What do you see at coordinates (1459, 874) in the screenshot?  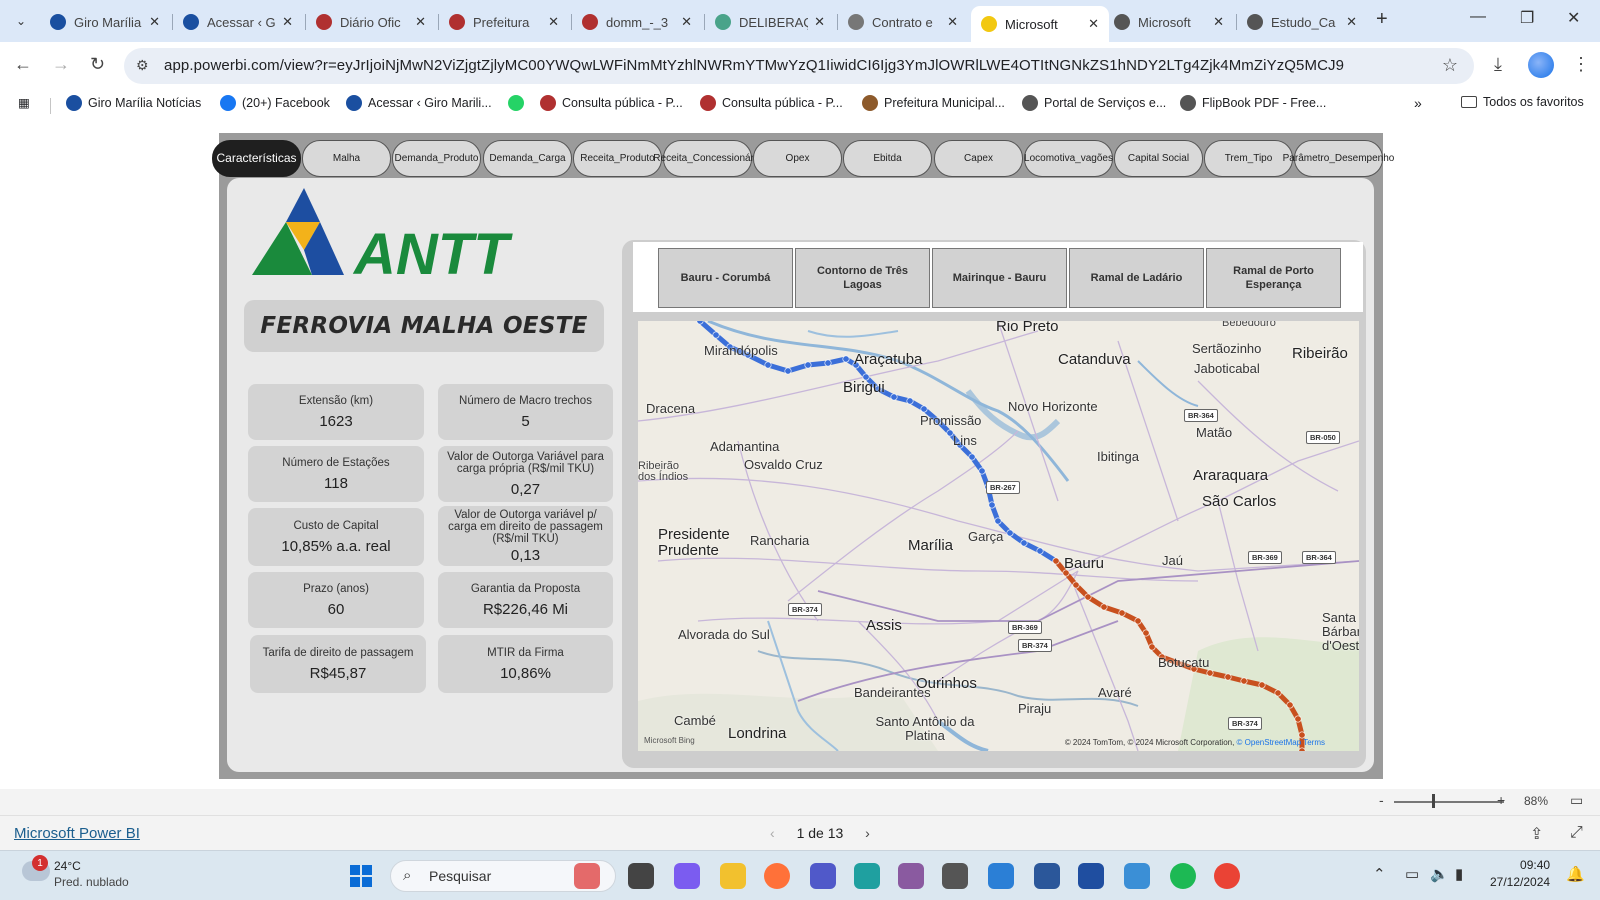 I see `battery-icon: ▮` at bounding box center [1459, 874].